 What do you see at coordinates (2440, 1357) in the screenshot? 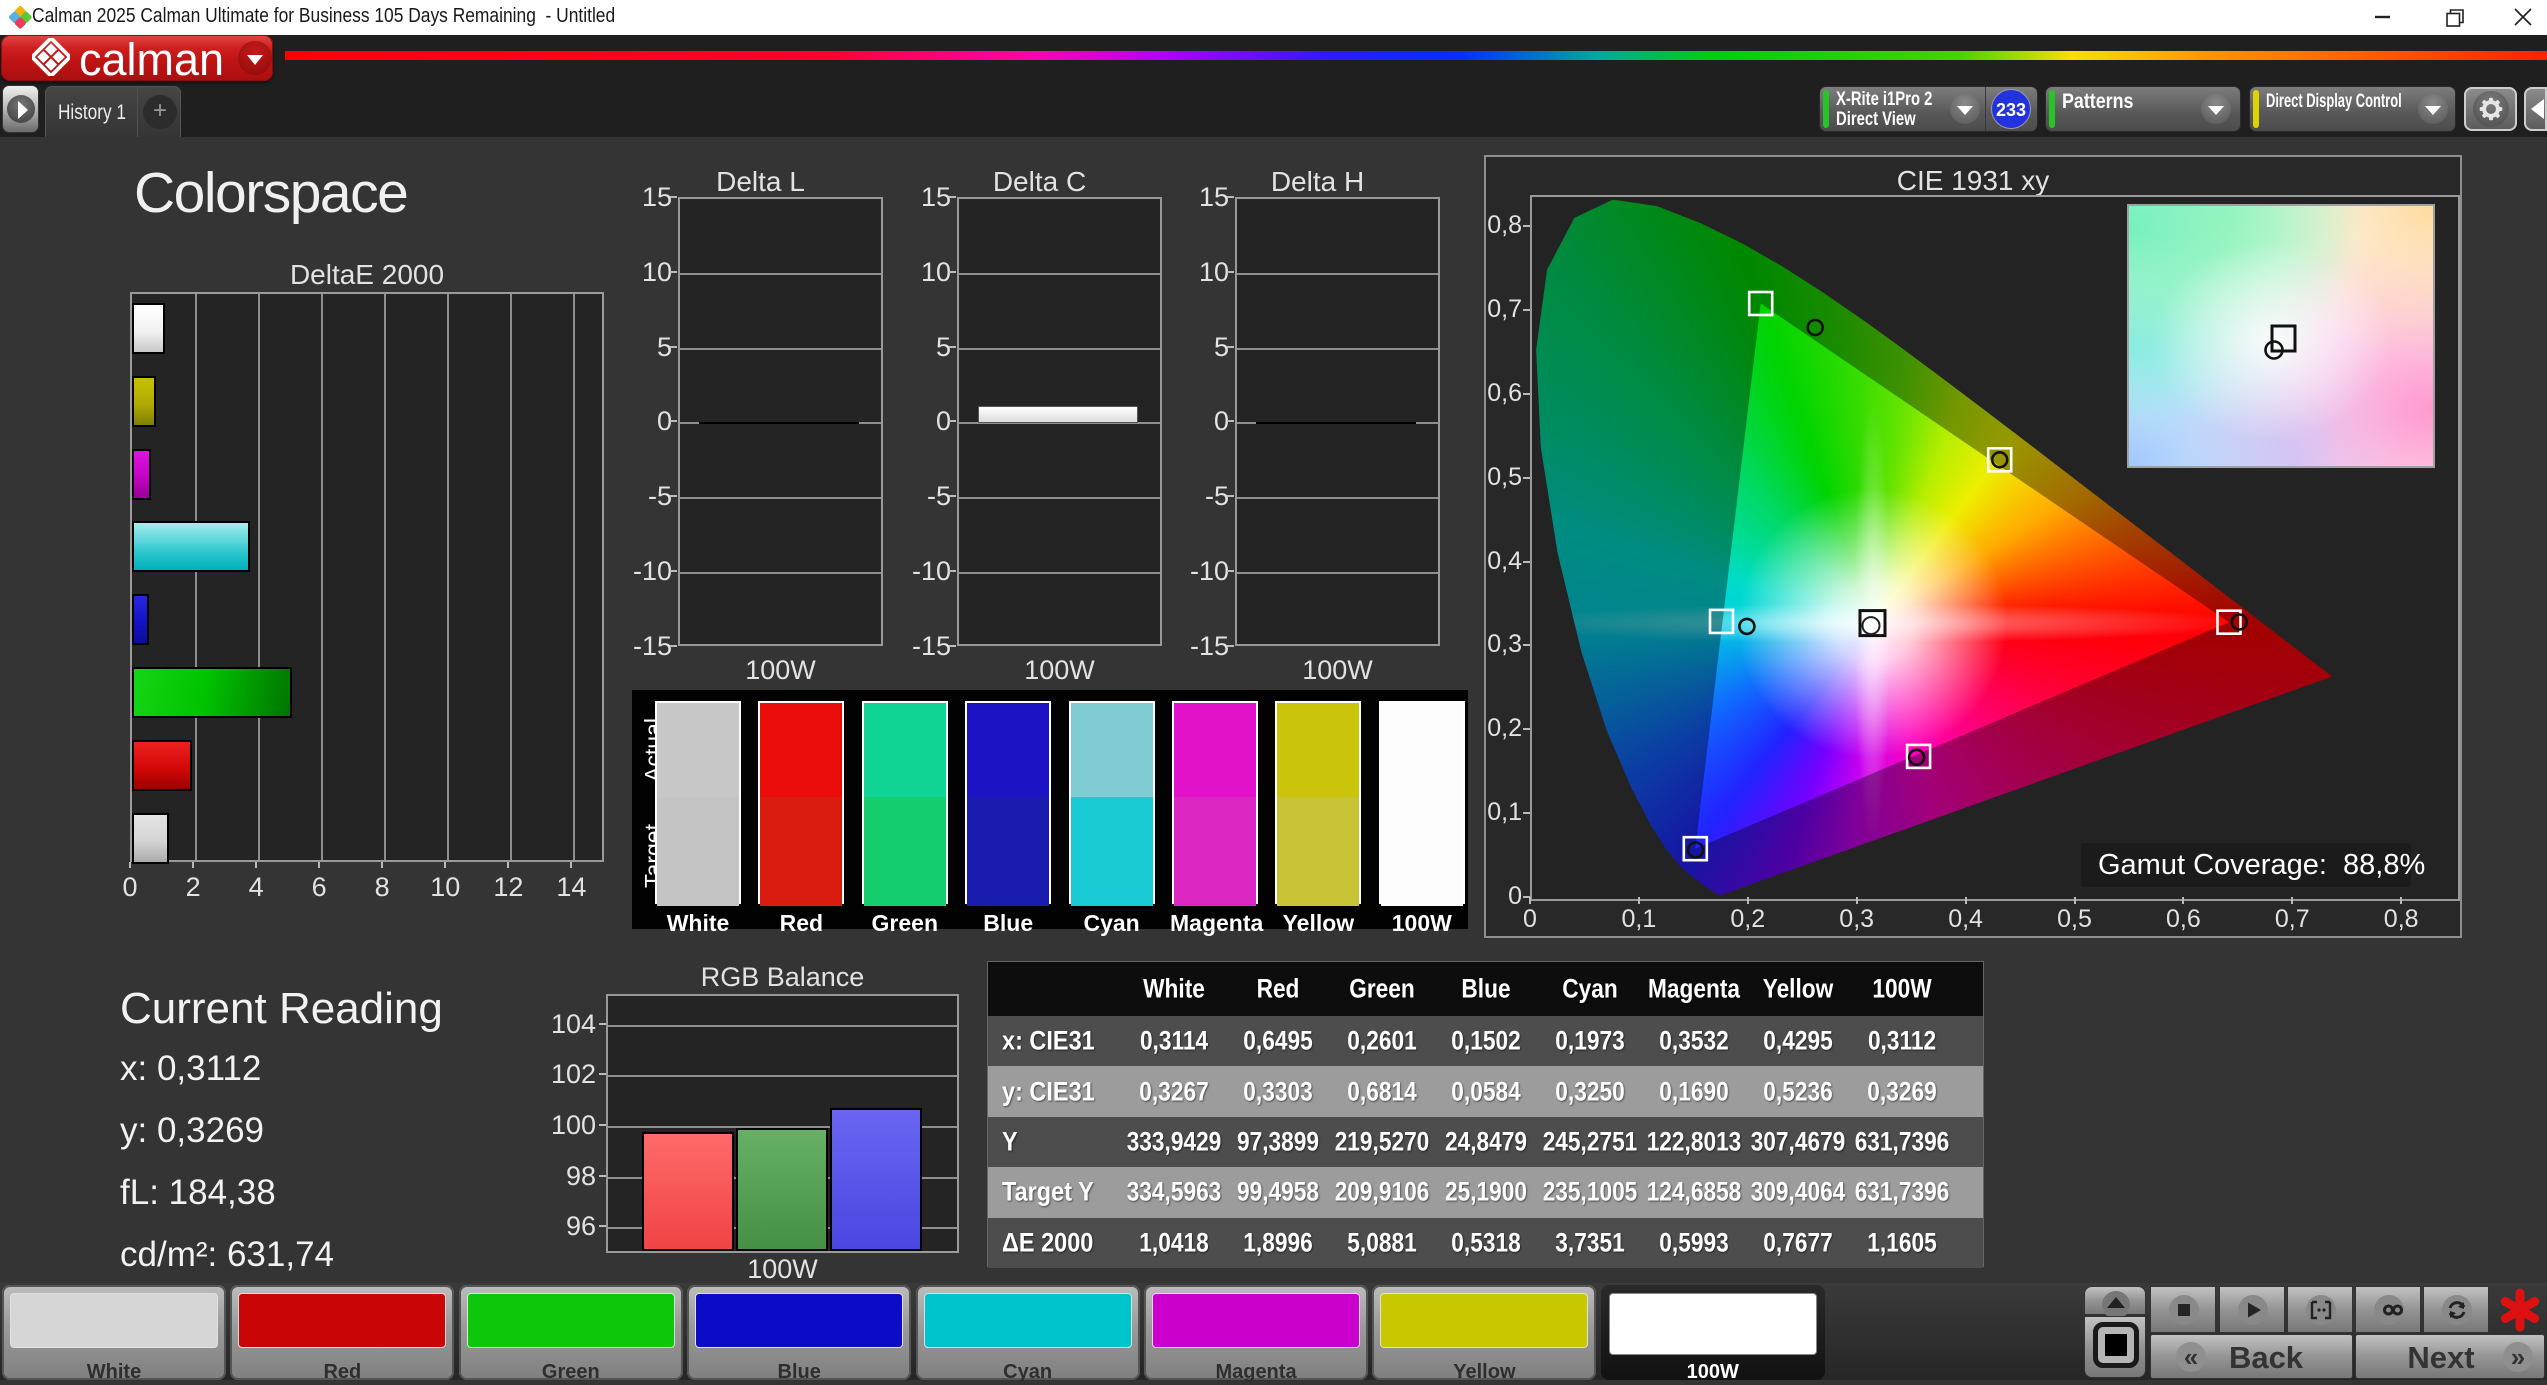
I see `svg-text: Next` at bounding box center [2440, 1357].